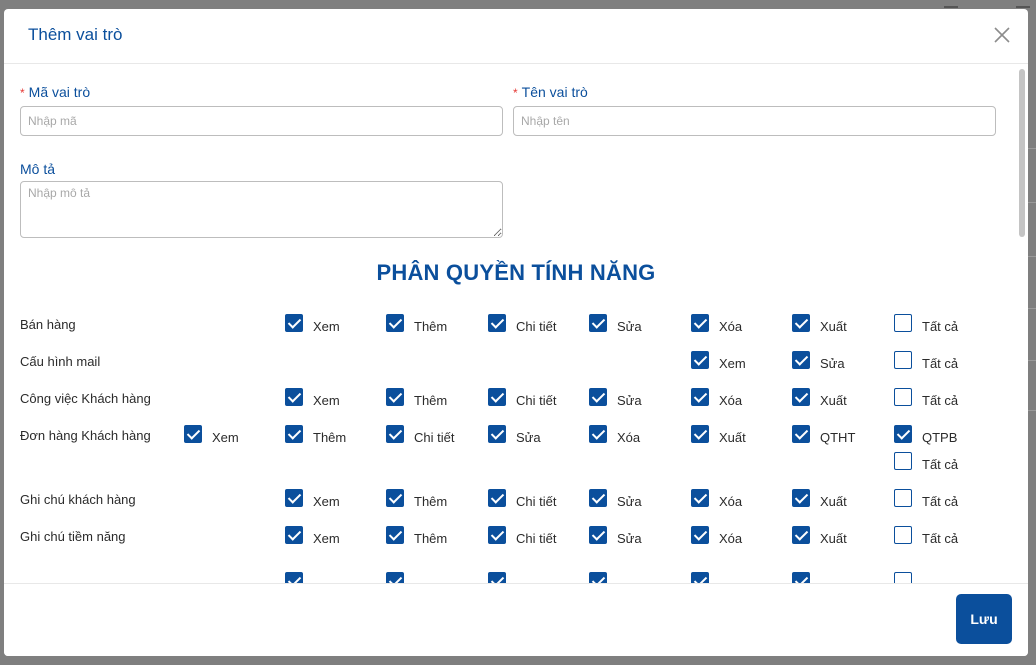 This screenshot has width=1036, height=665. What do you see at coordinates (434, 437) in the screenshot?
I see `permission-label: Chi tiết` at bounding box center [434, 437].